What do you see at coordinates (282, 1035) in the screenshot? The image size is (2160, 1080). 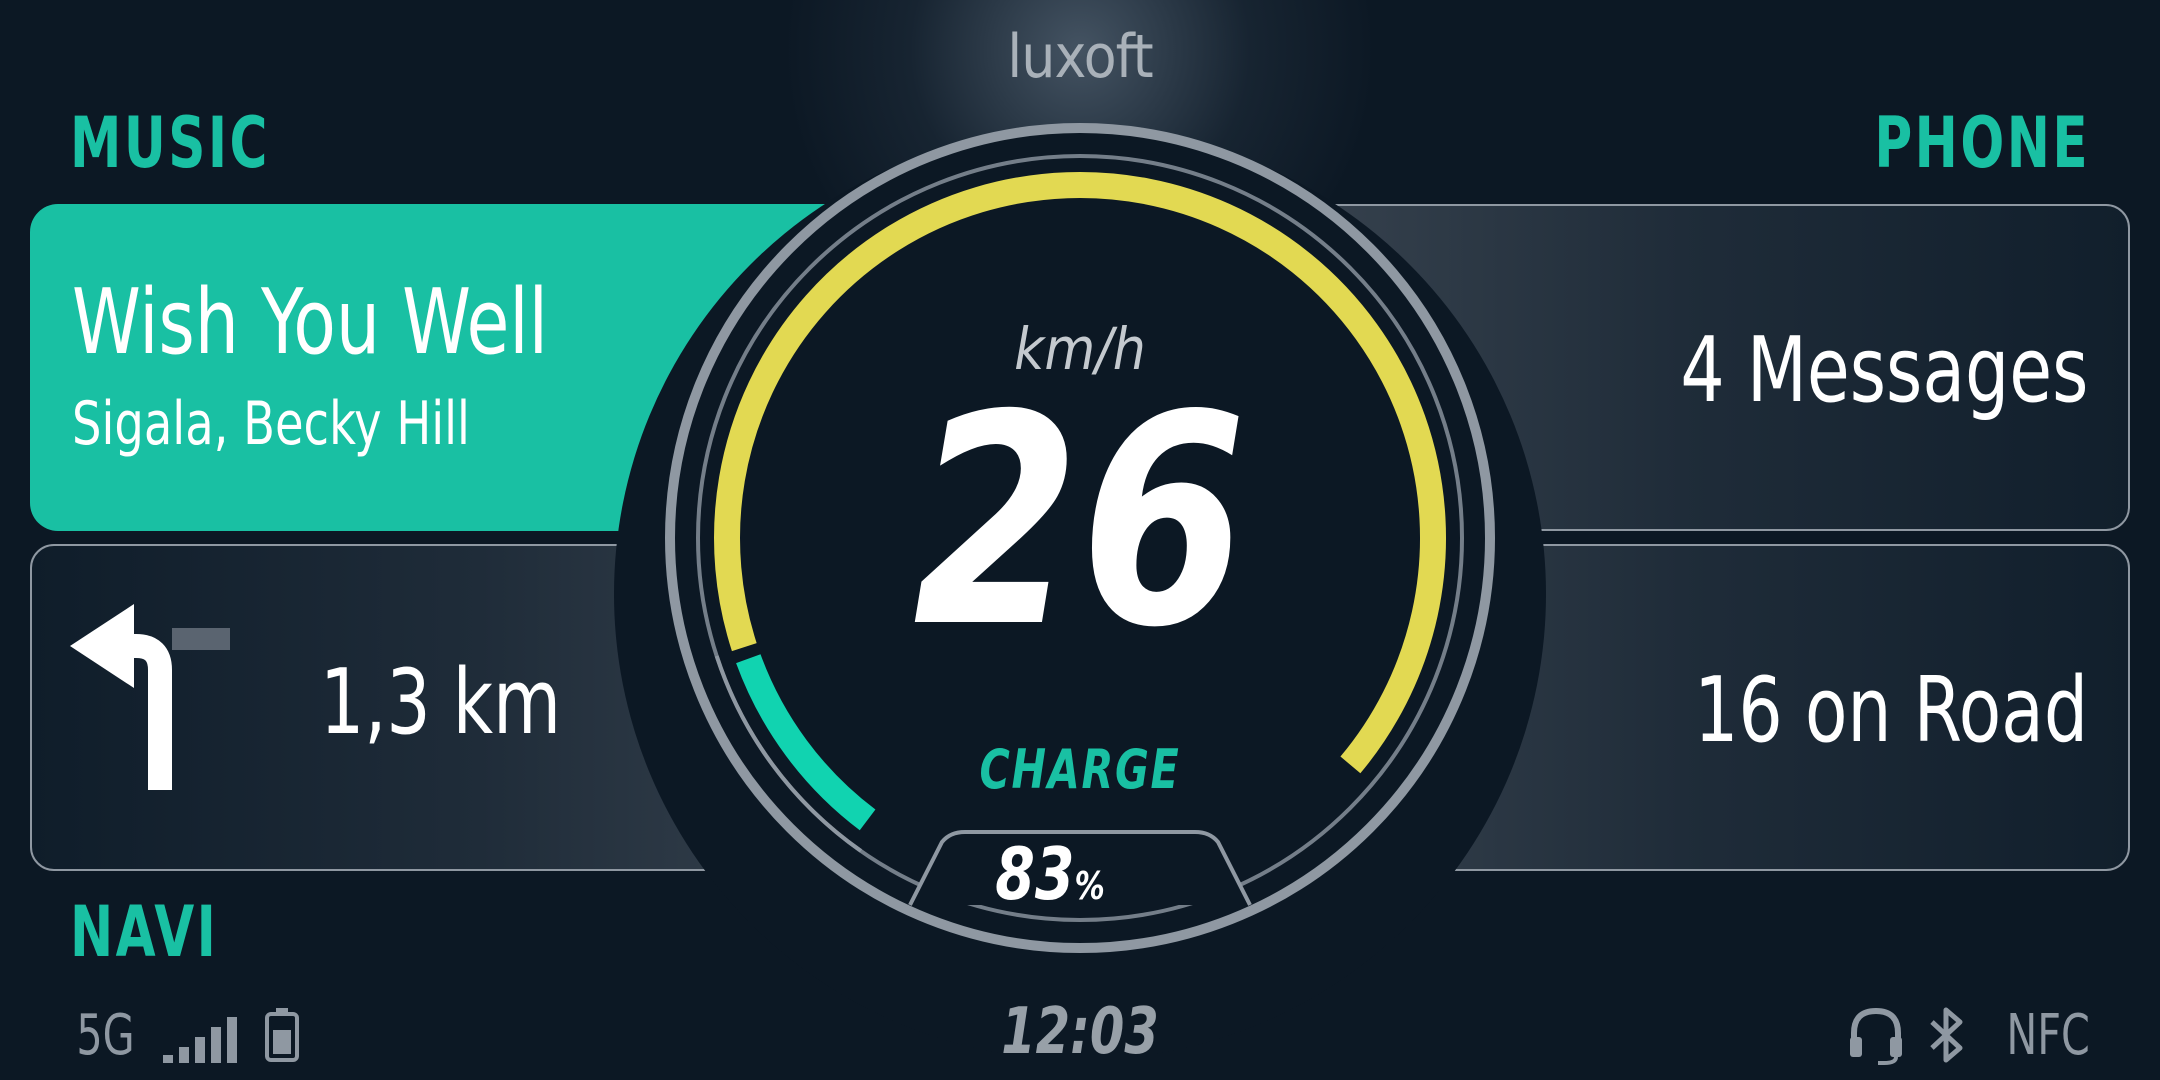 I see `battery-icon` at bounding box center [282, 1035].